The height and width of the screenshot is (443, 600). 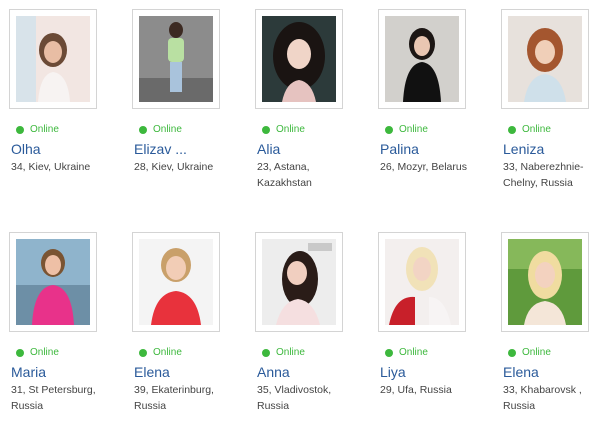 What do you see at coordinates (53, 398) in the screenshot?
I see `profile-location: 31, St Petersburg, Russia` at bounding box center [53, 398].